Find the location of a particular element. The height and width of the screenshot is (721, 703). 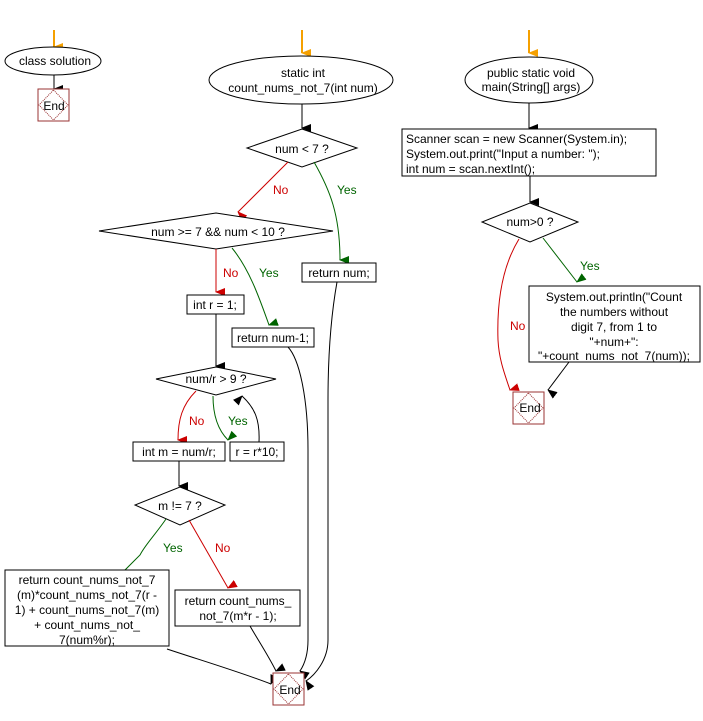

text-line: 1) + count_nums_not_7(m) is located at coordinates (87, 610).